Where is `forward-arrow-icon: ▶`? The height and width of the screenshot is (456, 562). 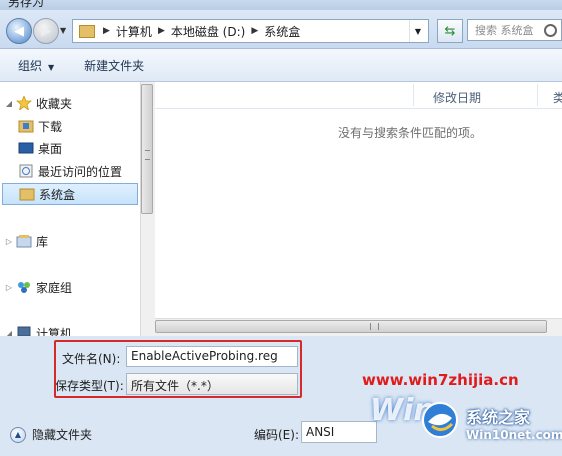 forward-arrow-icon: ▶ is located at coordinates (46, 31).